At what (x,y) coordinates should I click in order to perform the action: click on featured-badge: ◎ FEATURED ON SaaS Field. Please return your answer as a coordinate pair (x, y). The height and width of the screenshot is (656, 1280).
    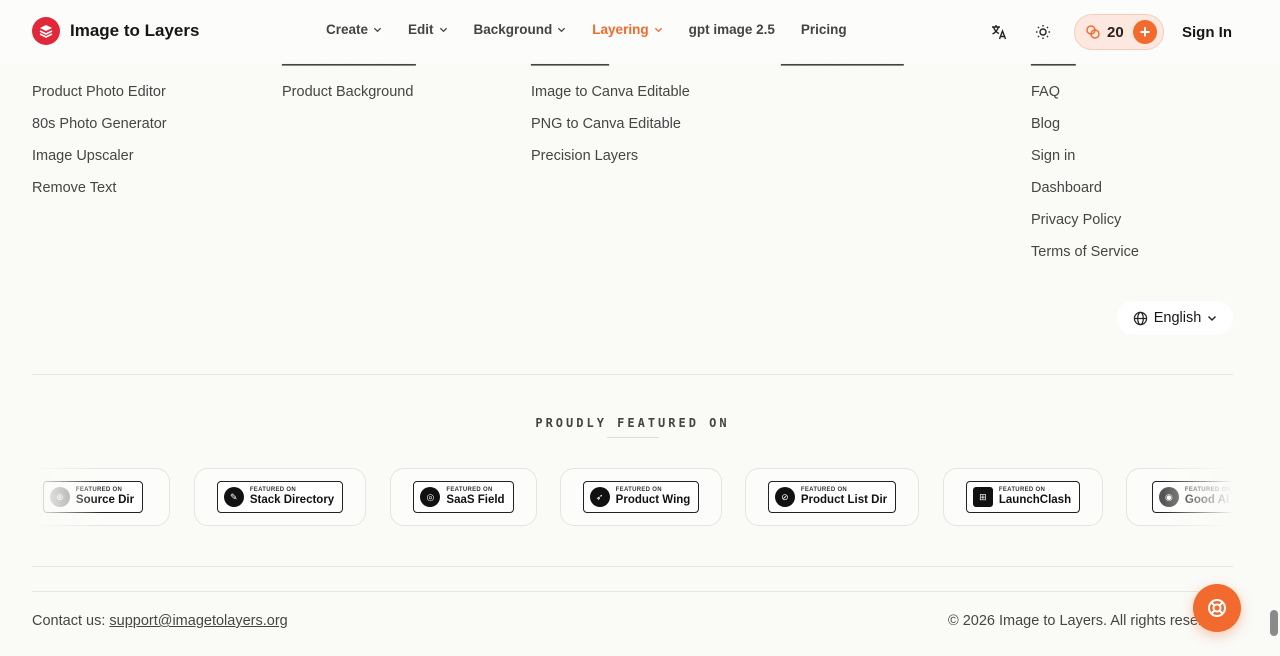
    Looking at the image, I should click on (463, 497).